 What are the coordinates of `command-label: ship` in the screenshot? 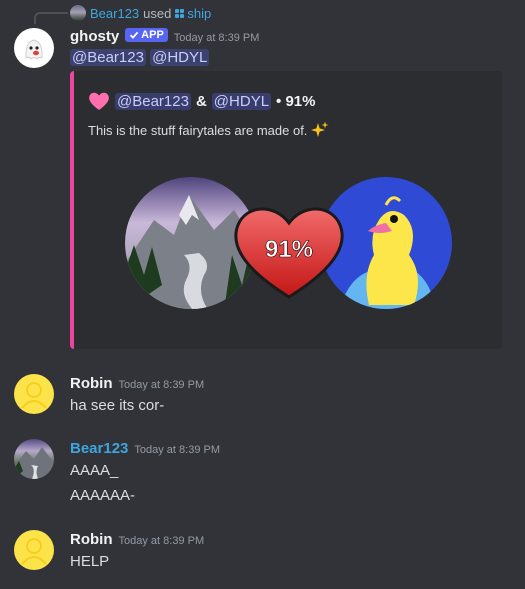 It's located at (199, 13).